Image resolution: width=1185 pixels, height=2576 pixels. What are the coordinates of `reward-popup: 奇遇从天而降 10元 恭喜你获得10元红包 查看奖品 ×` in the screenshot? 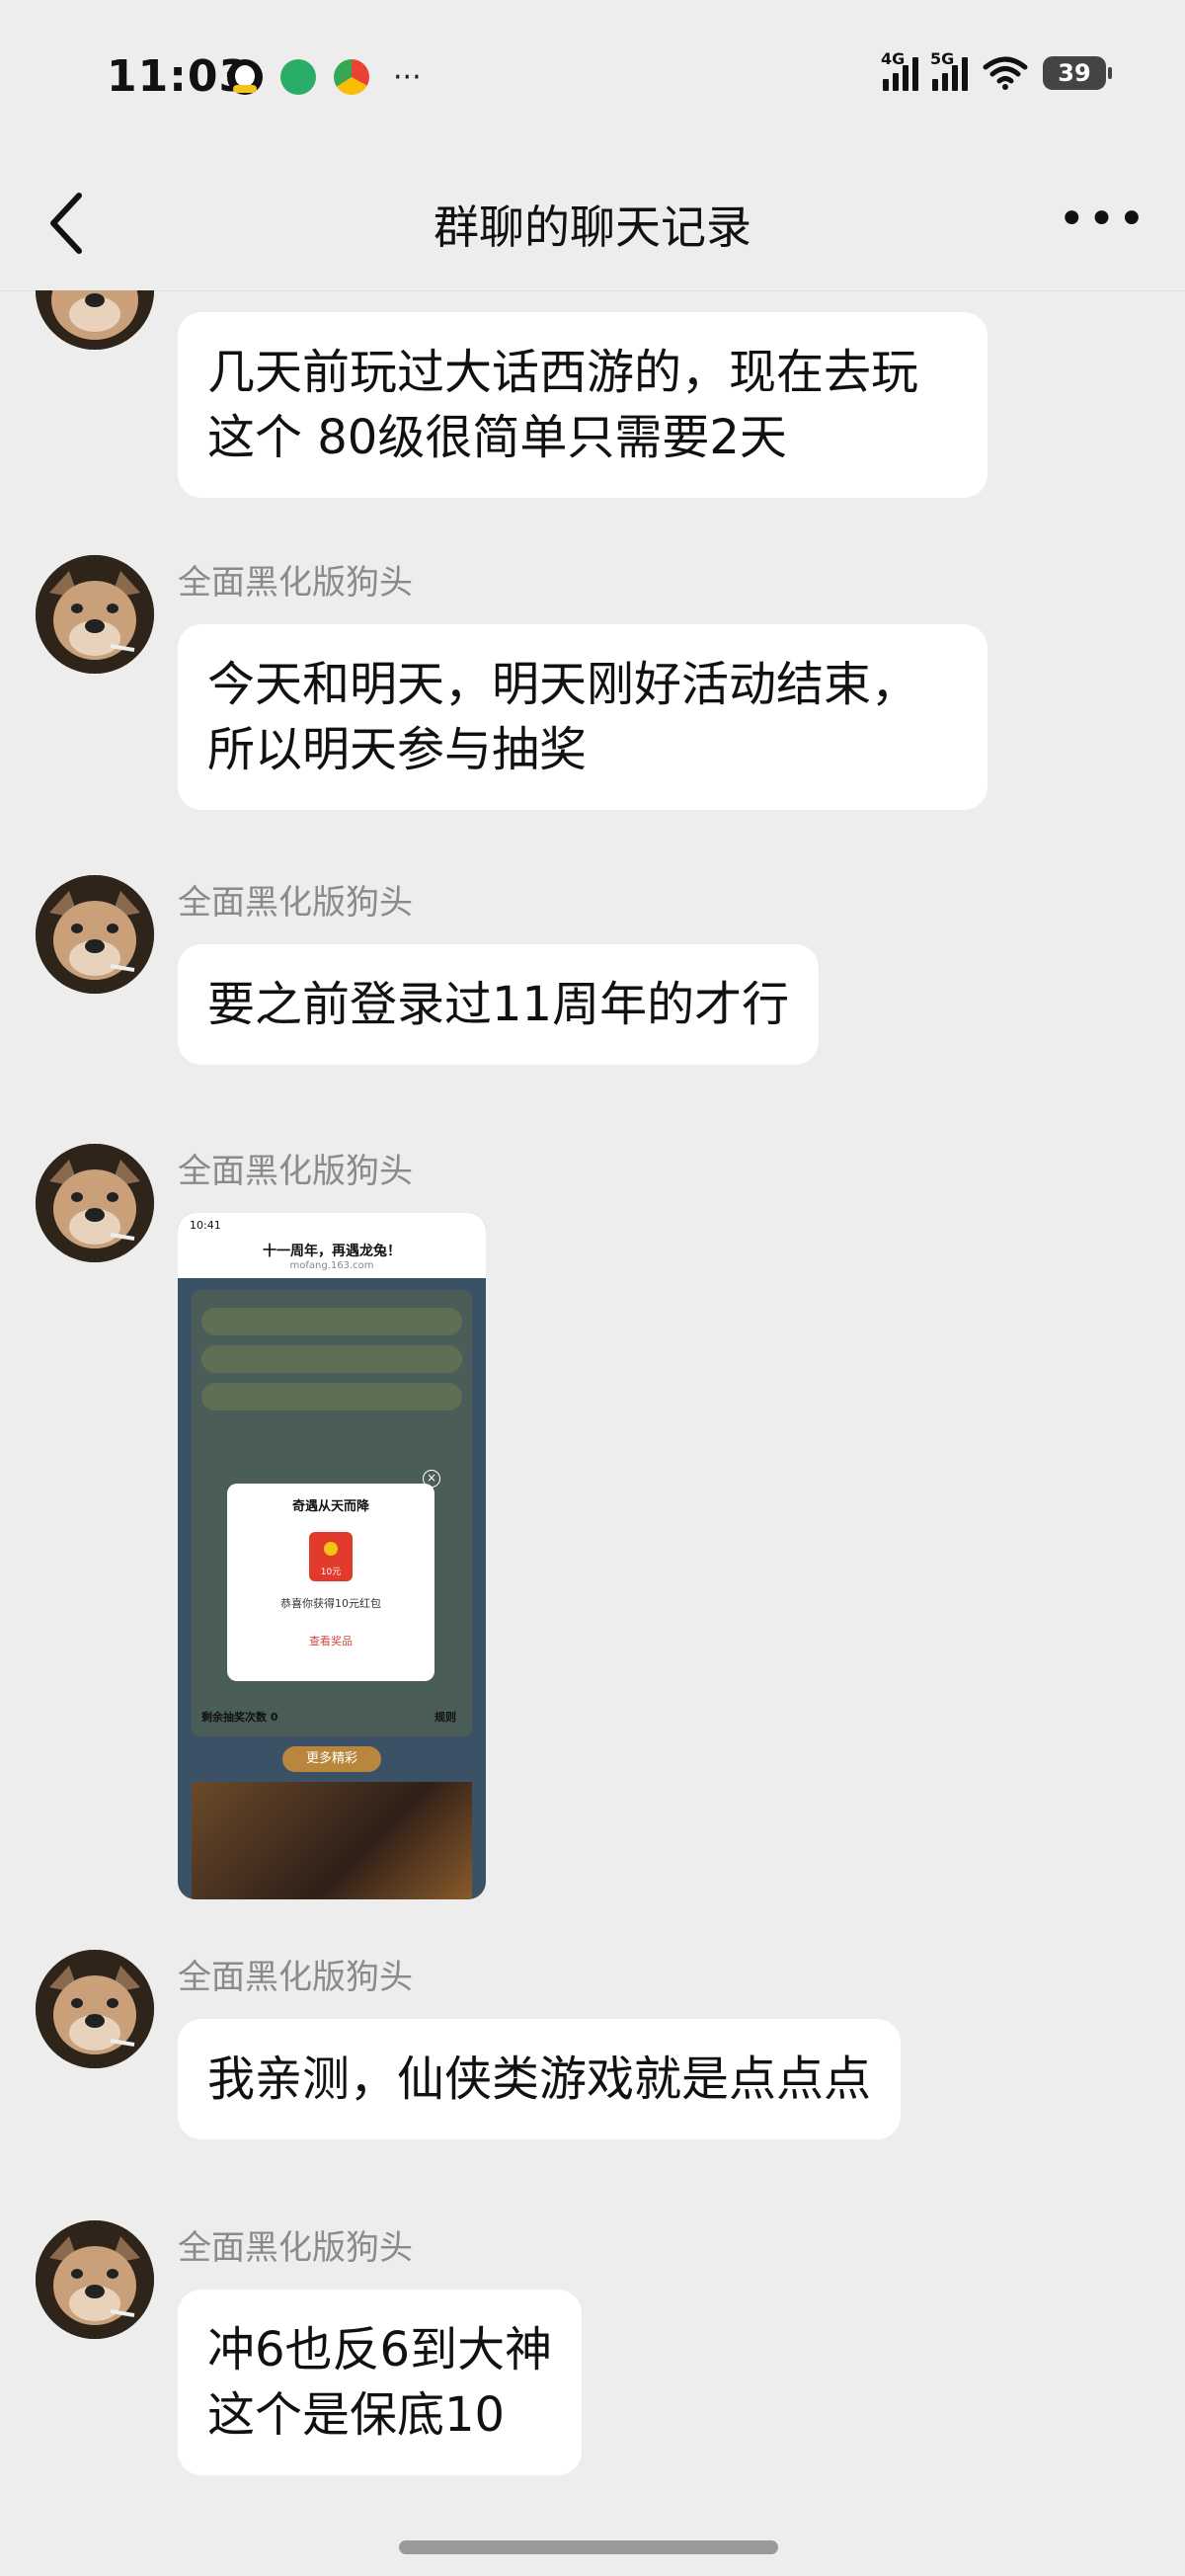 It's located at (333, 1575).